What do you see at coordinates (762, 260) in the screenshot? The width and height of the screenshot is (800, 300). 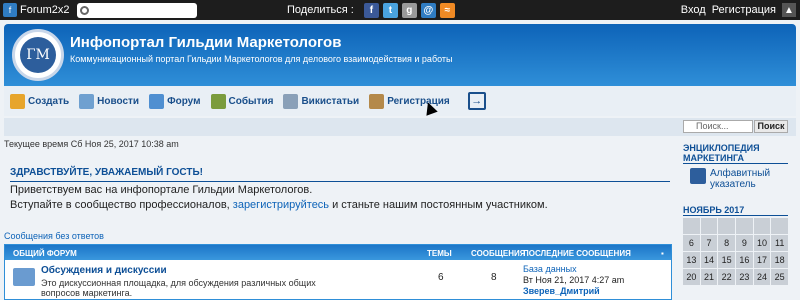 I see `calendar-day: 17` at bounding box center [762, 260].